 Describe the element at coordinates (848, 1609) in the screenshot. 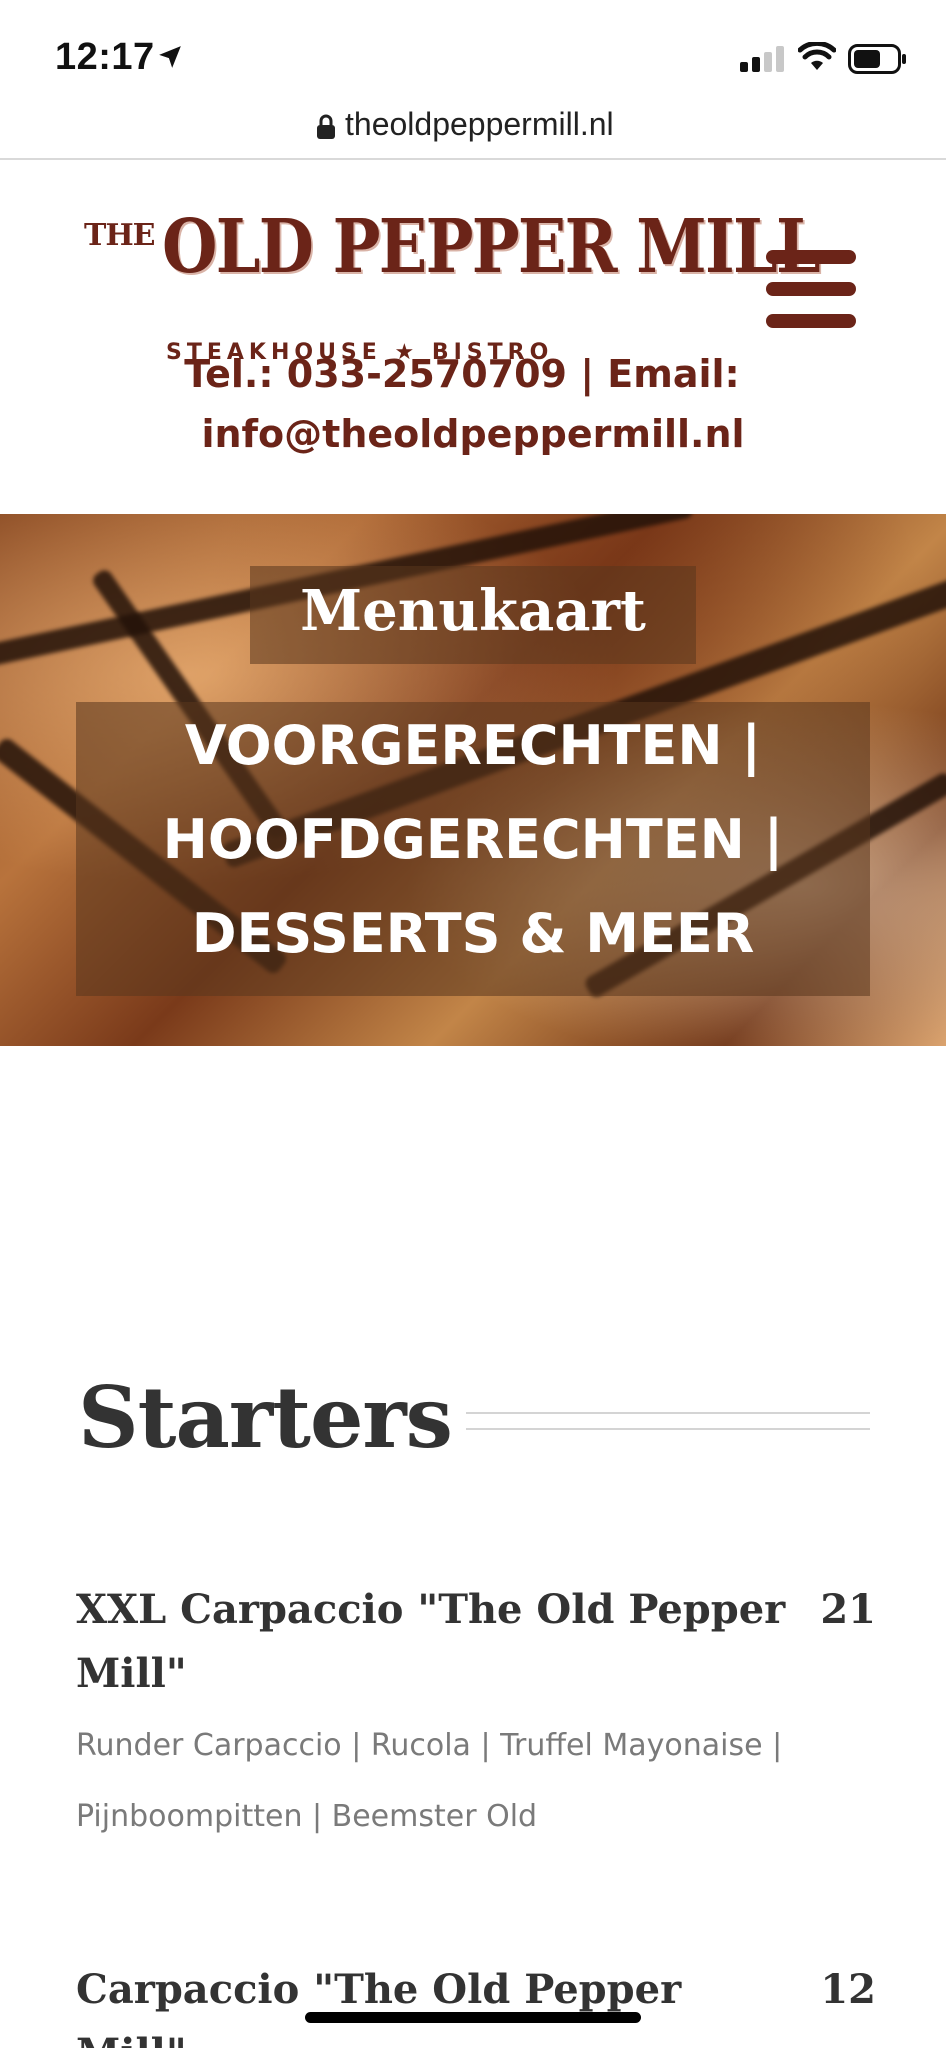

I see `menu-item-price: 21` at that location.